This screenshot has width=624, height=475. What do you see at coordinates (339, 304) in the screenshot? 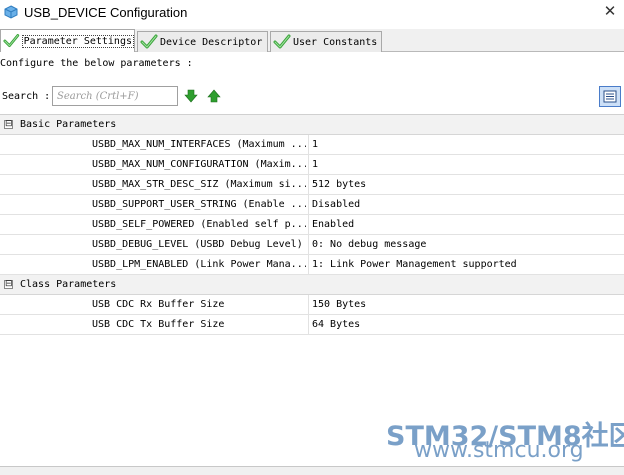
I see `parameter-value: 150 Bytes` at bounding box center [339, 304].